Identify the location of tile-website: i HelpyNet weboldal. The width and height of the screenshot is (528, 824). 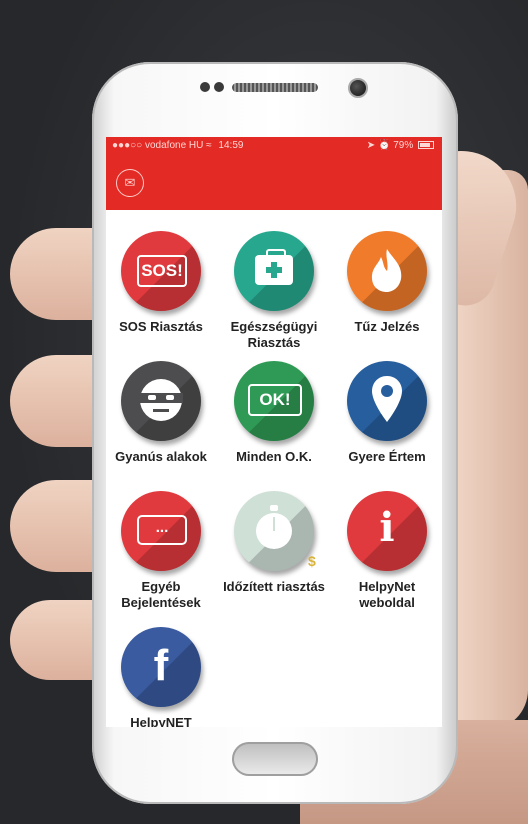
(387, 551).